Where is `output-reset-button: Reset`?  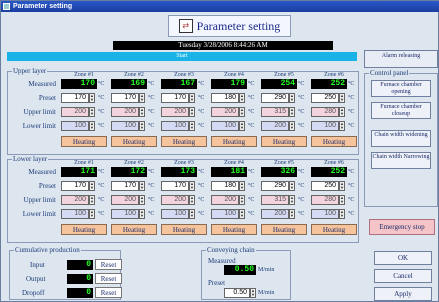 output-reset-button: Reset is located at coordinates (108, 278).